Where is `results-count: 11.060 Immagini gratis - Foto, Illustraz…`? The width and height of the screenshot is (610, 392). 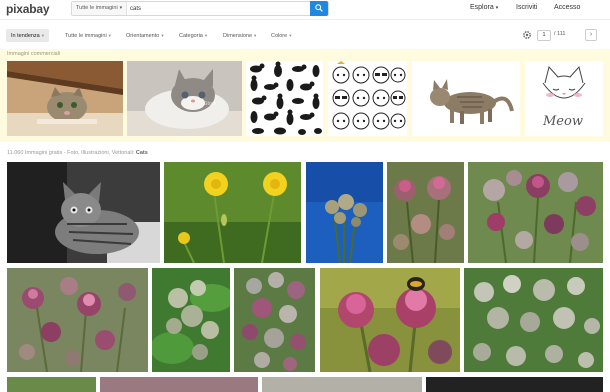
results-count: 11.060 Immagini gratis - Foto, Illustraz… is located at coordinates (77, 153).